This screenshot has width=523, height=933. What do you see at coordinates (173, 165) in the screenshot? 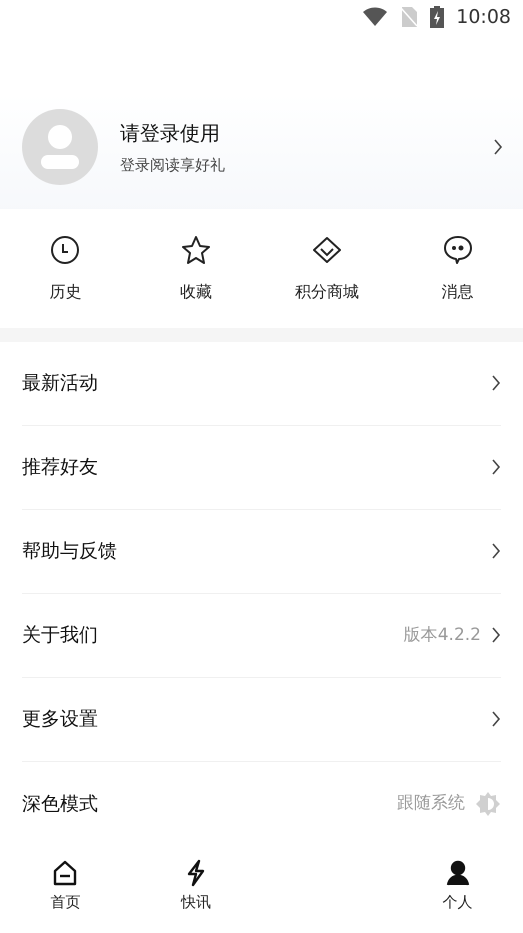
I see `profile-subtitle: 登录阅读享好礼` at bounding box center [173, 165].